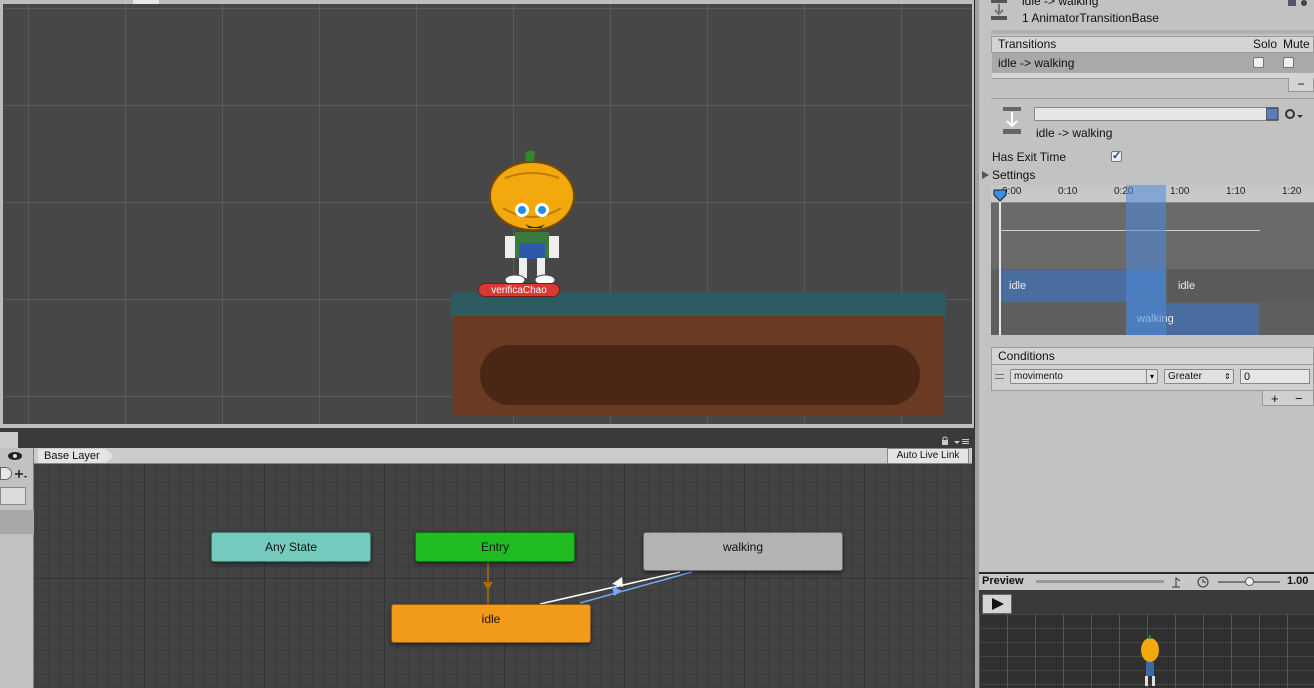 Image resolution: width=1314 pixels, height=688 pixels. What do you see at coordinates (21, 474) in the screenshot?
I see `add-parameter-icon` at bounding box center [21, 474].